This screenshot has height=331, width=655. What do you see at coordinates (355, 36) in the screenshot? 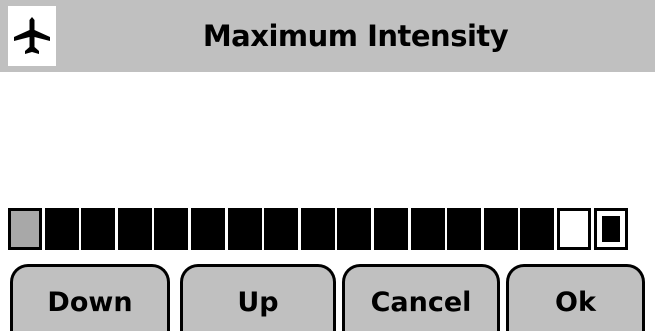
I see `page-title: Maximum Intensity` at bounding box center [355, 36].